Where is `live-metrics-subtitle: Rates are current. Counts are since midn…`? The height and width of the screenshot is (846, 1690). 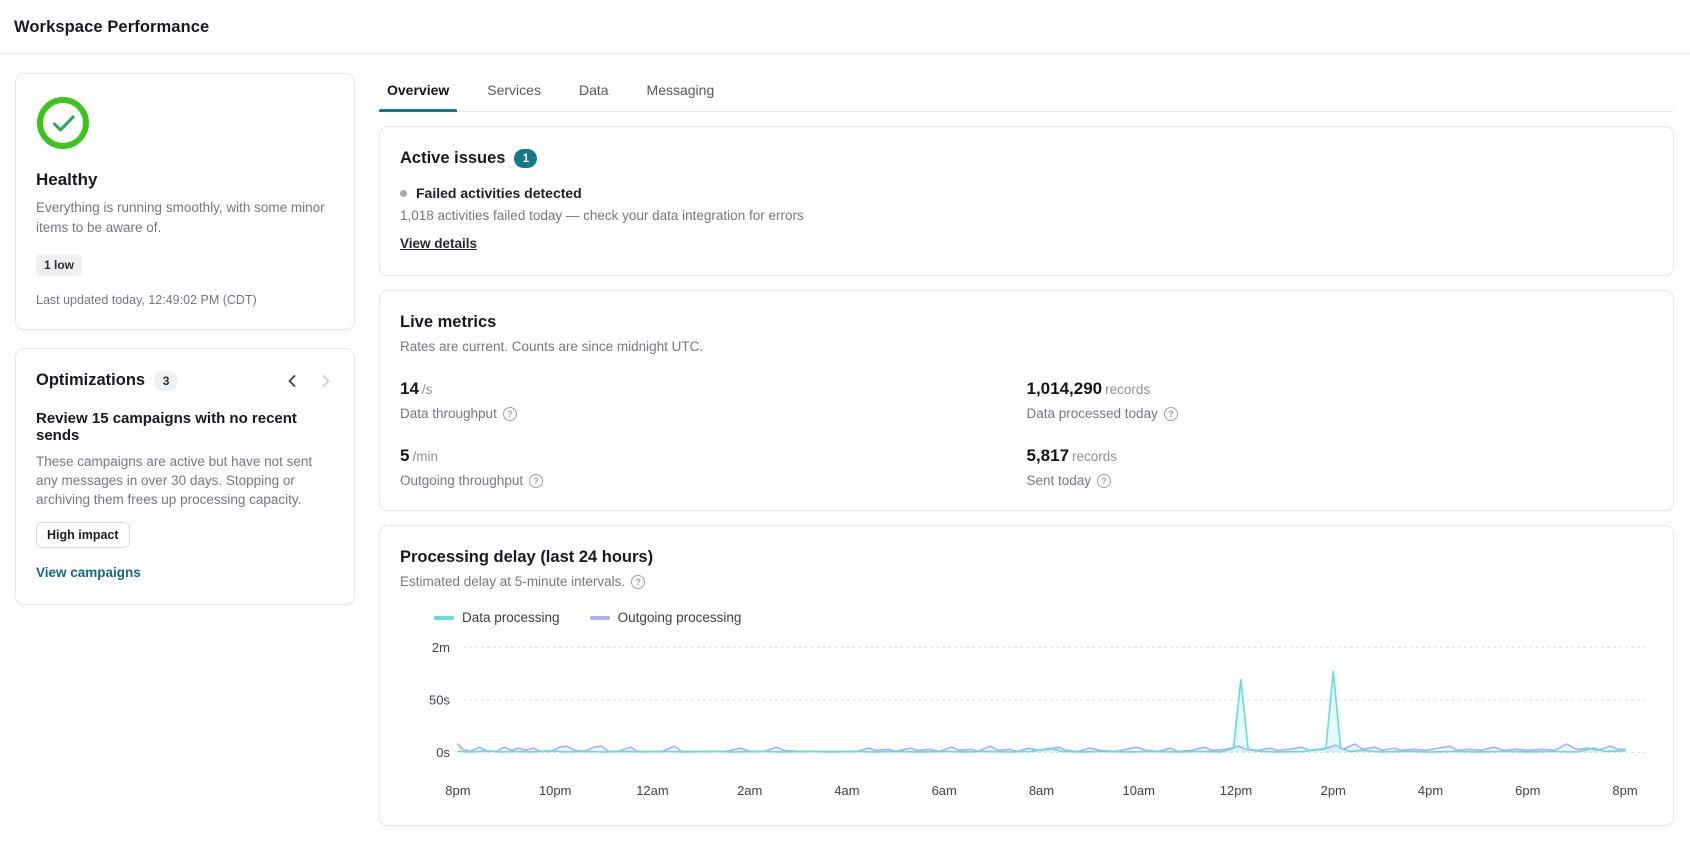 live-metrics-subtitle: Rates are current. Counts are since midn… is located at coordinates (552, 346).